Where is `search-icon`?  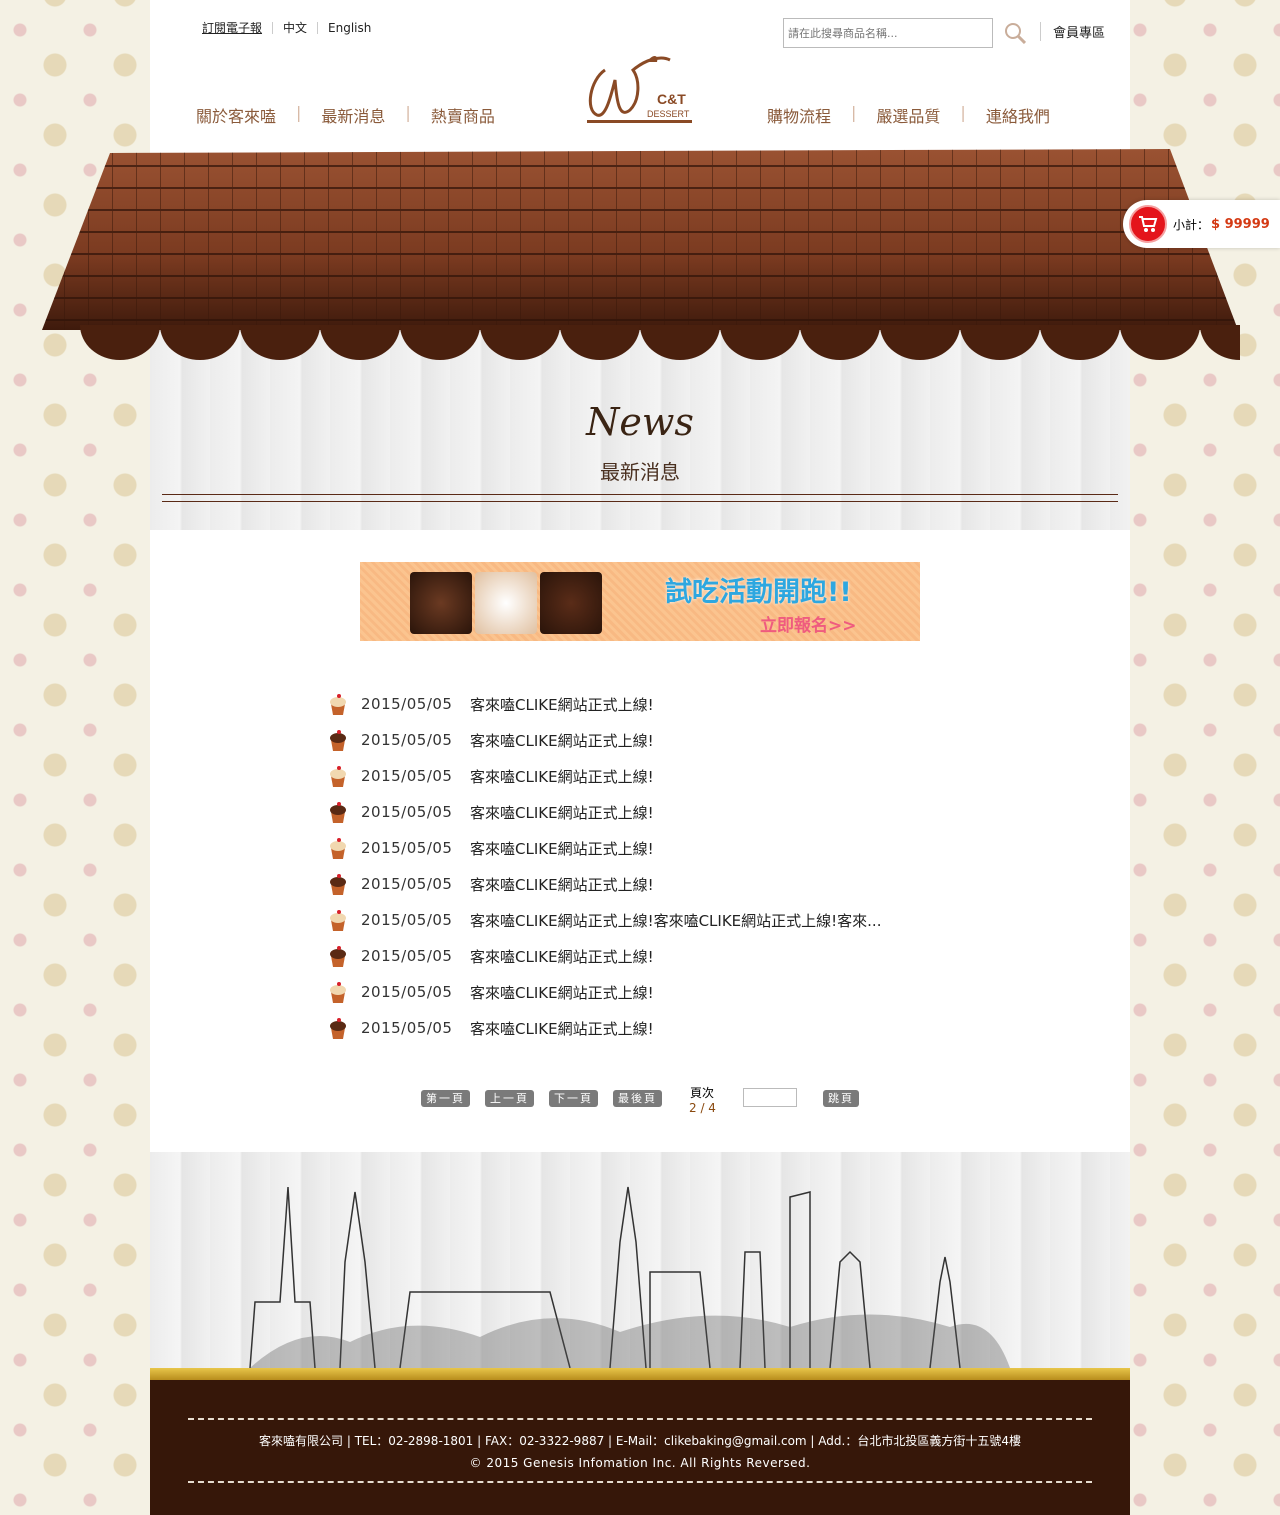 search-icon is located at coordinates (1015, 33).